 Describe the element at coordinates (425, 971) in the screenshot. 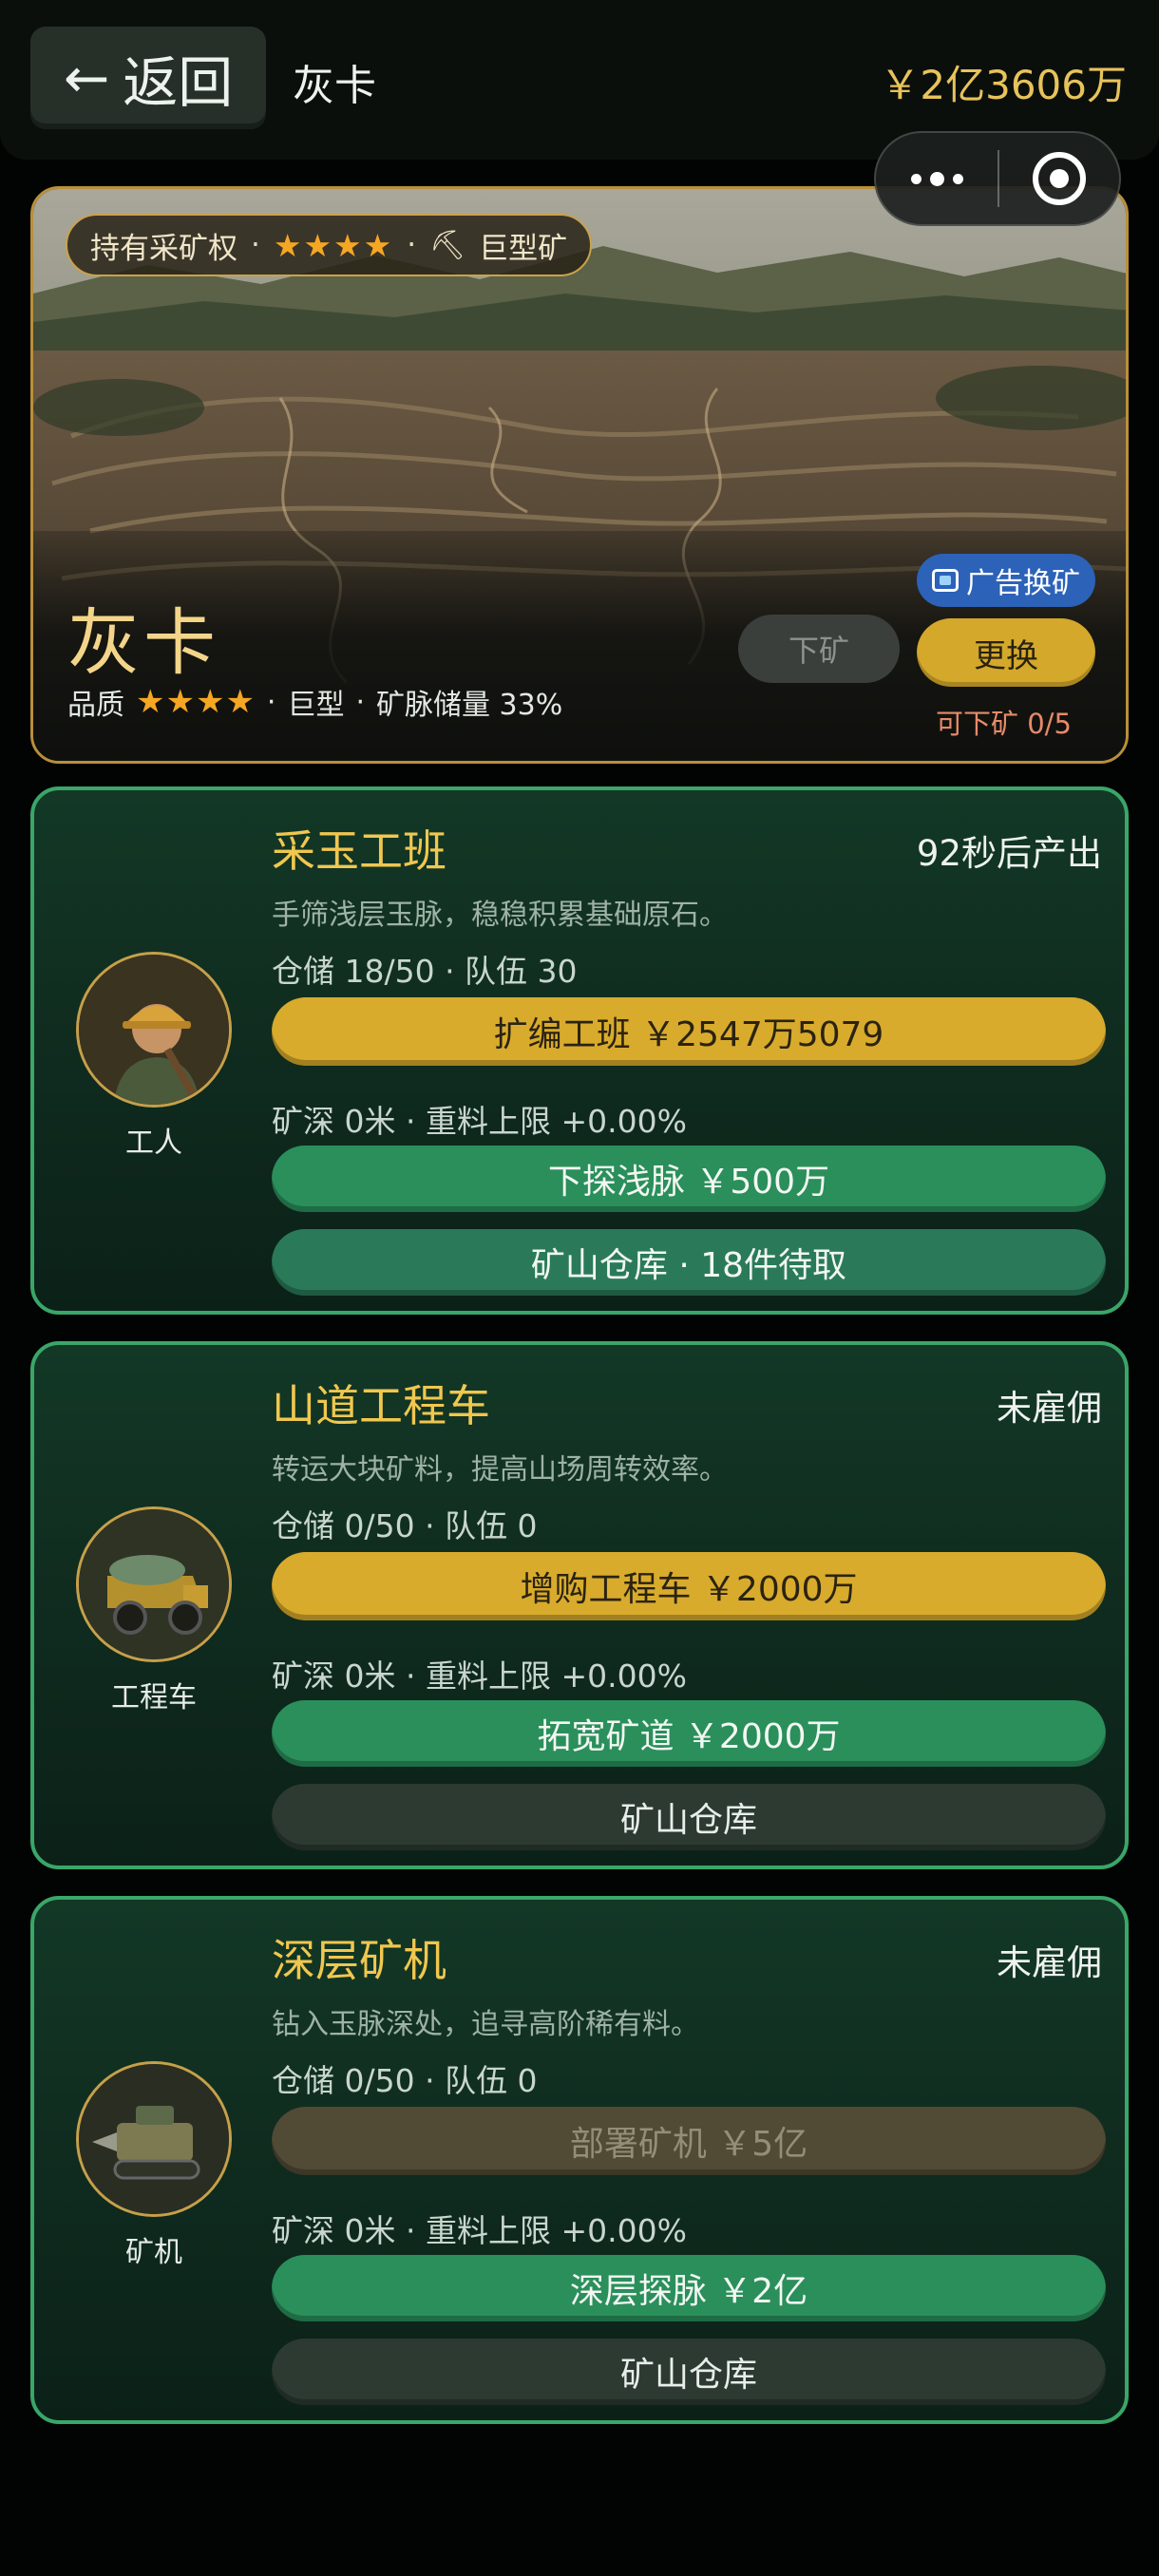

I see `storage-team-info: 仓储 18/50 · 队伍 30` at that location.